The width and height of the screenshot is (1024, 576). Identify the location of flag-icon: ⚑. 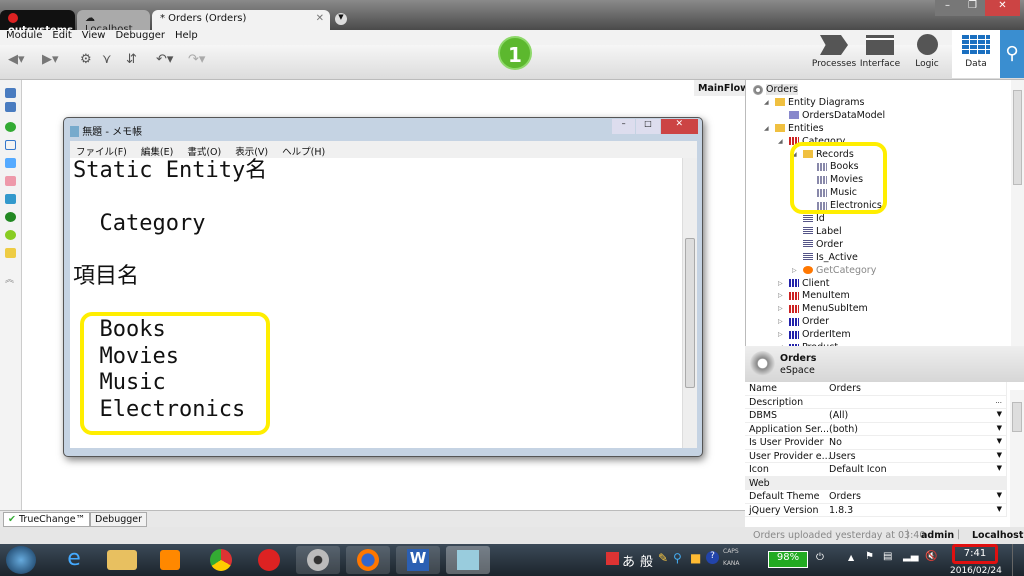
(869, 556).